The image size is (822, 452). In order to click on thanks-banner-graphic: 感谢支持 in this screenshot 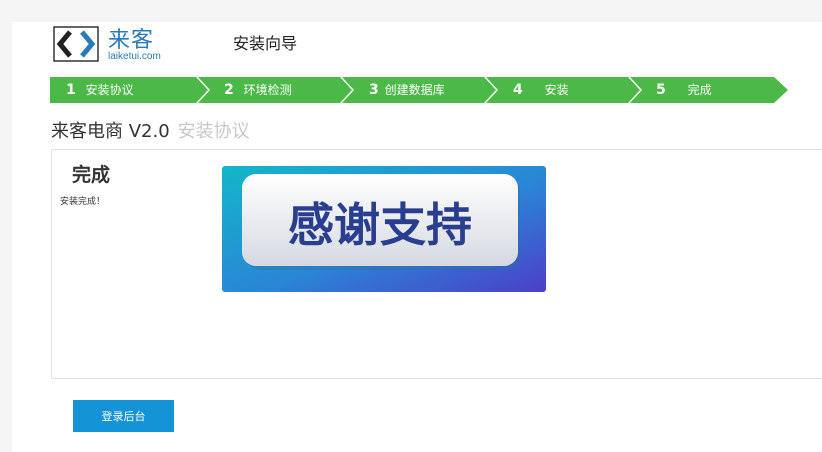, I will do `click(384, 229)`.